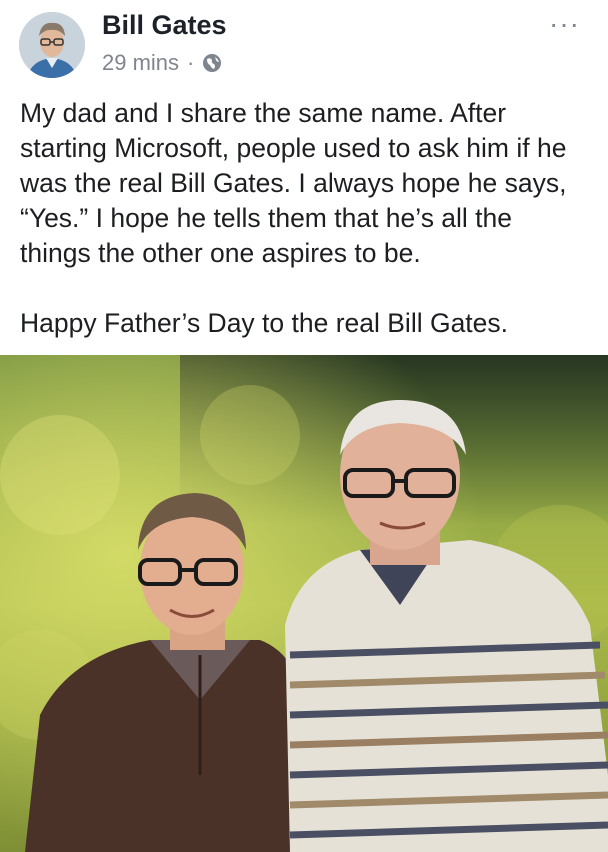 This screenshot has width=608, height=852. Describe the element at coordinates (52, 45) in the screenshot. I see `author-avatar` at that location.